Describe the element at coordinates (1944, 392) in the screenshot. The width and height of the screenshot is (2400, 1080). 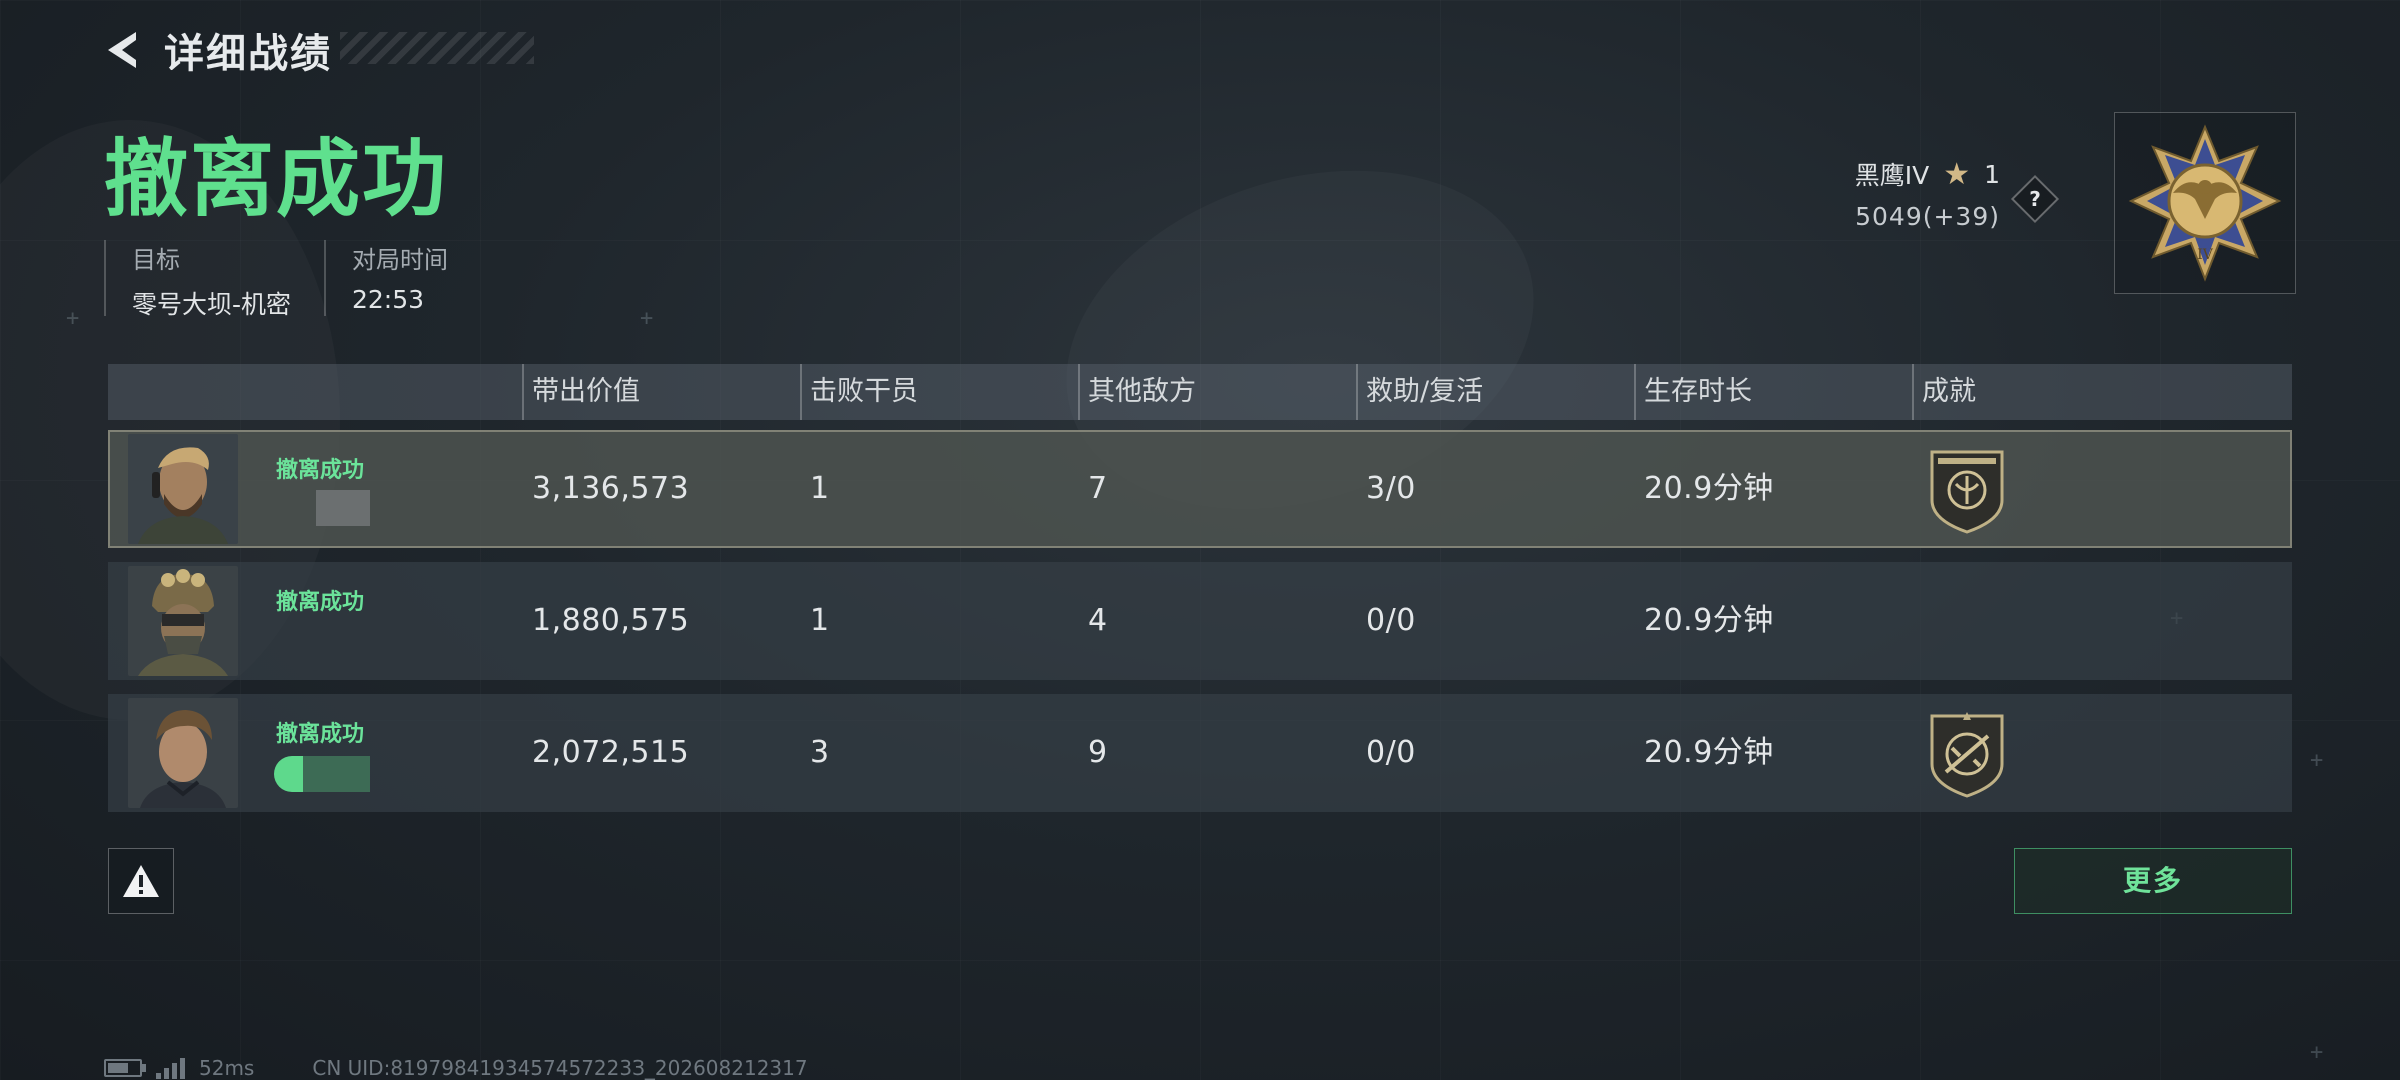
I see `col-header-achievement: 成就` at that location.